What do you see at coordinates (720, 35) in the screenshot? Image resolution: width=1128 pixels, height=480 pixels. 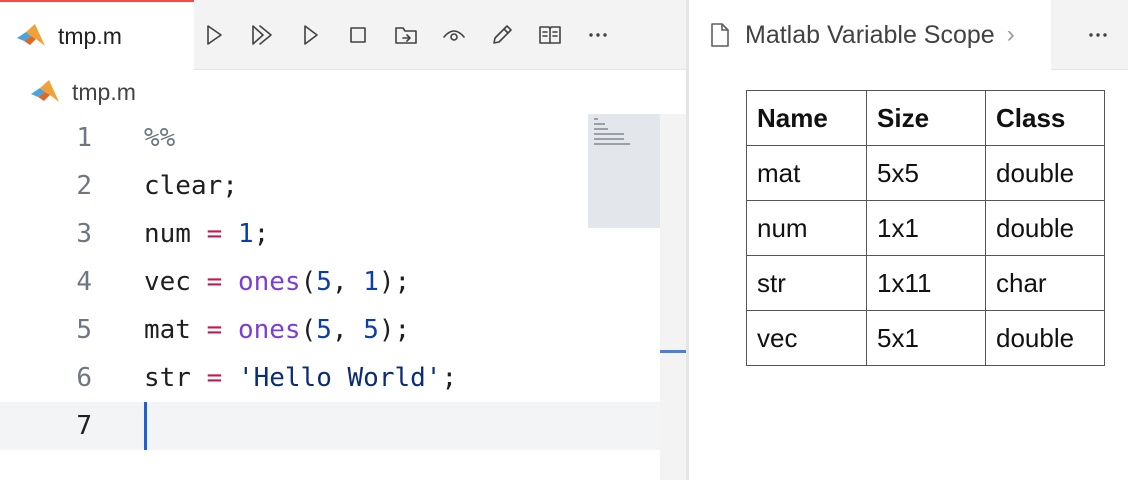 I see `file-icon` at bounding box center [720, 35].